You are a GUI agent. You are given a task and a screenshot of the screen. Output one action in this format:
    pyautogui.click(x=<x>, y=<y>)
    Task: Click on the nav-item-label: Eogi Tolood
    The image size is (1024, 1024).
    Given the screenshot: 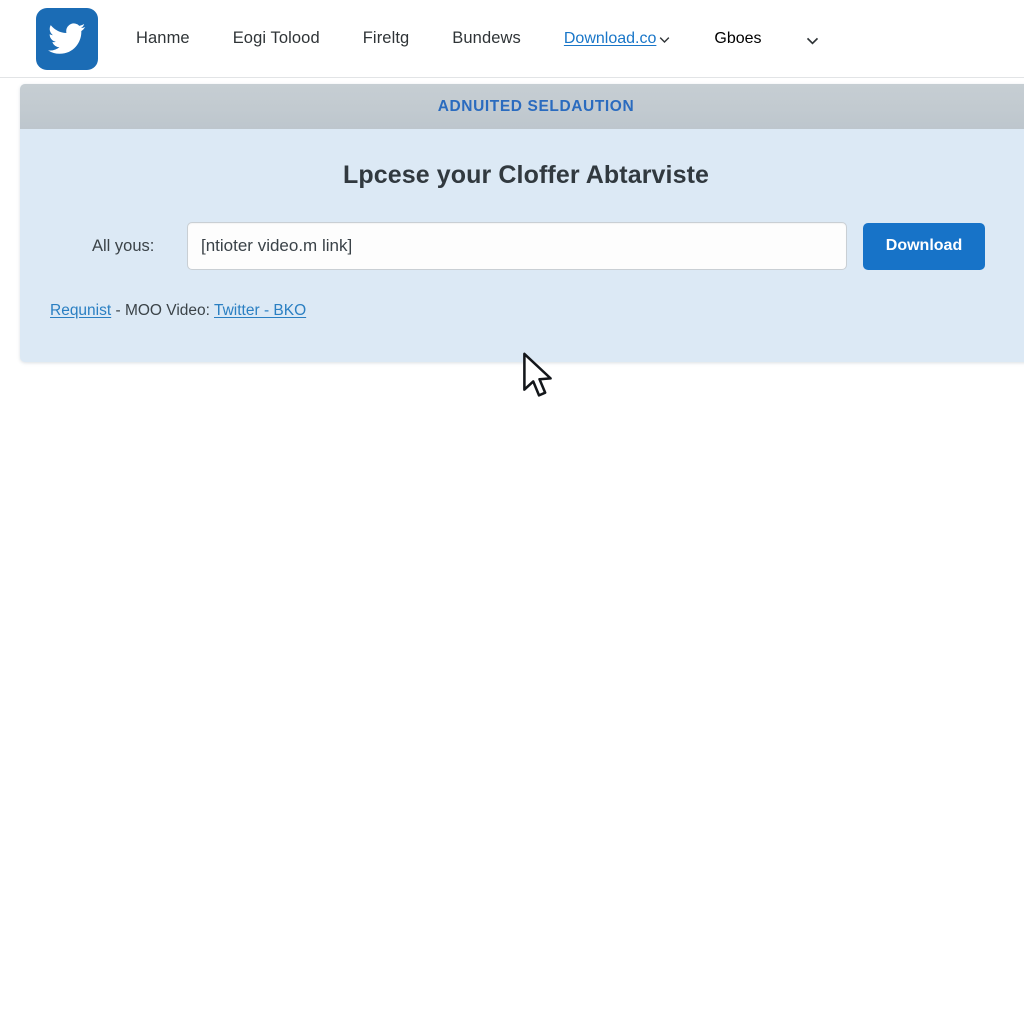 What is the action you would take?
    pyautogui.click(x=276, y=38)
    